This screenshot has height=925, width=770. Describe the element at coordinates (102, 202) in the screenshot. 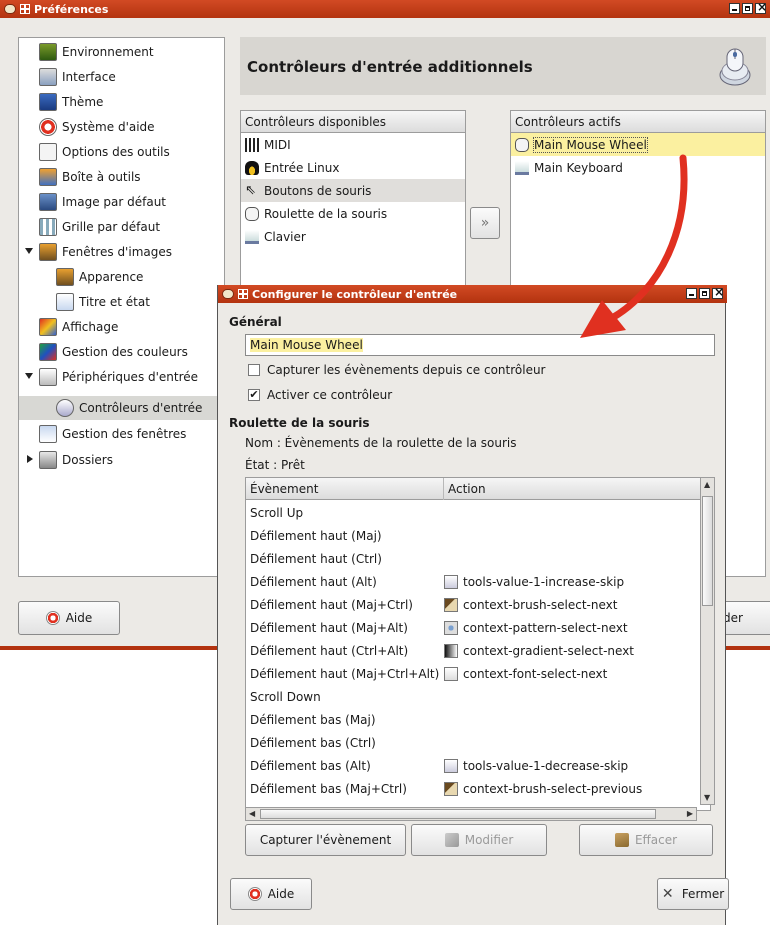

I see `sidebar-item-image-defaut: Image par défaut` at that location.